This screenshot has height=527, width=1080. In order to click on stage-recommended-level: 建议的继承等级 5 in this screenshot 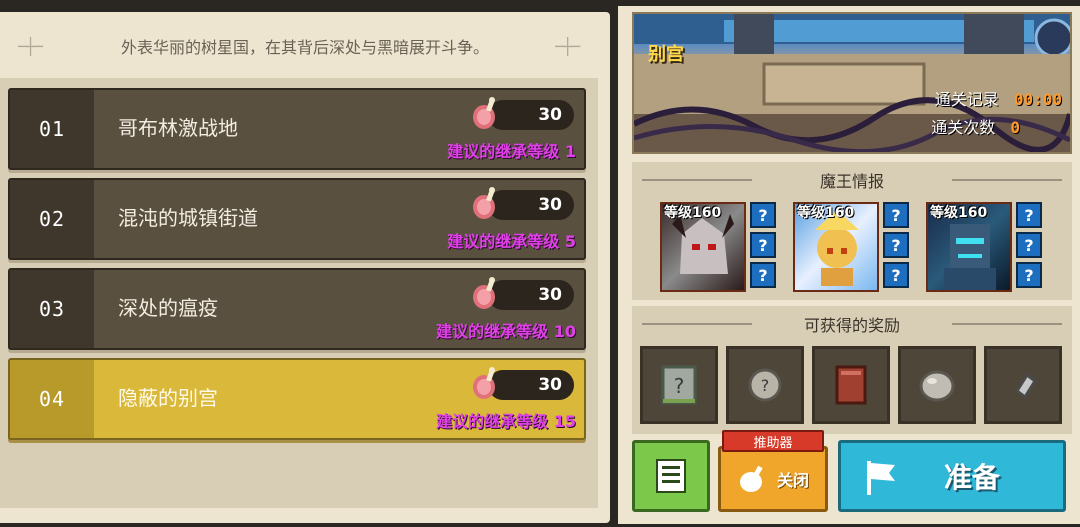, I will do `click(511, 241)`.